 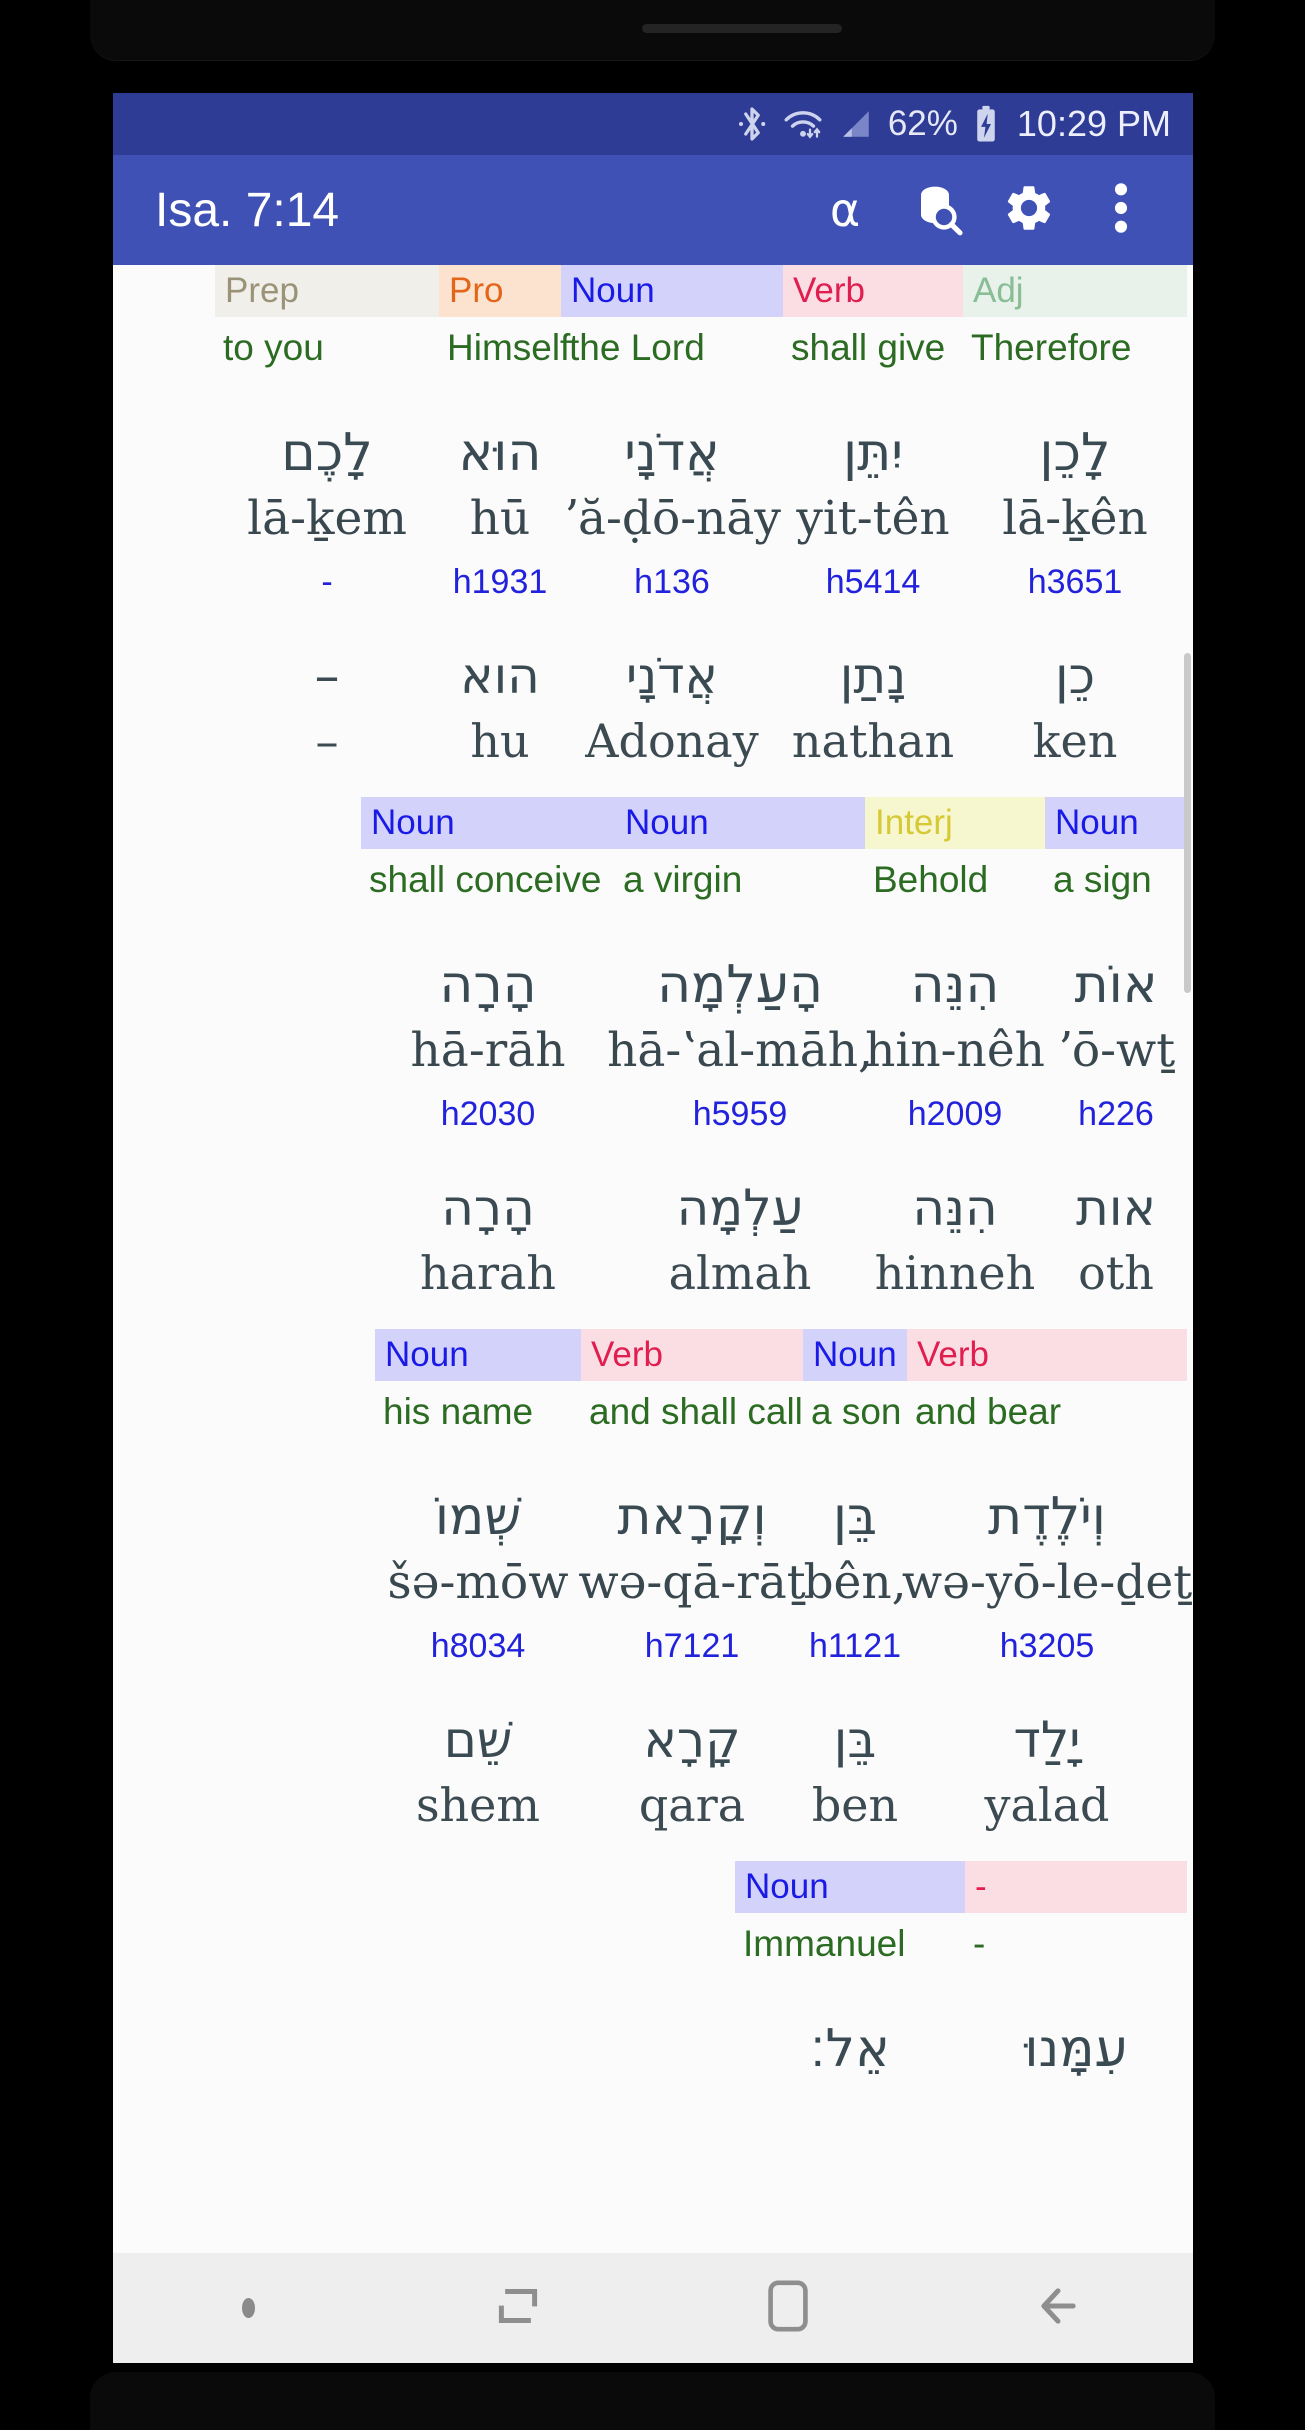 What do you see at coordinates (1116, 963) in the screenshot?
I see `hebrew-word: אוֹת` at bounding box center [1116, 963].